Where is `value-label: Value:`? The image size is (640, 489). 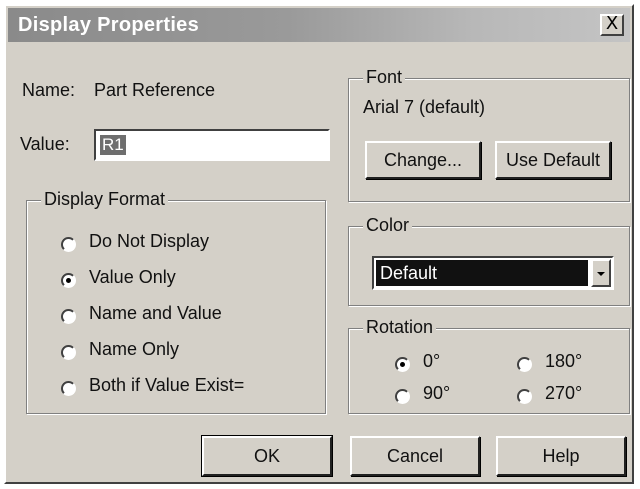 value-label: Value: is located at coordinates (45, 144).